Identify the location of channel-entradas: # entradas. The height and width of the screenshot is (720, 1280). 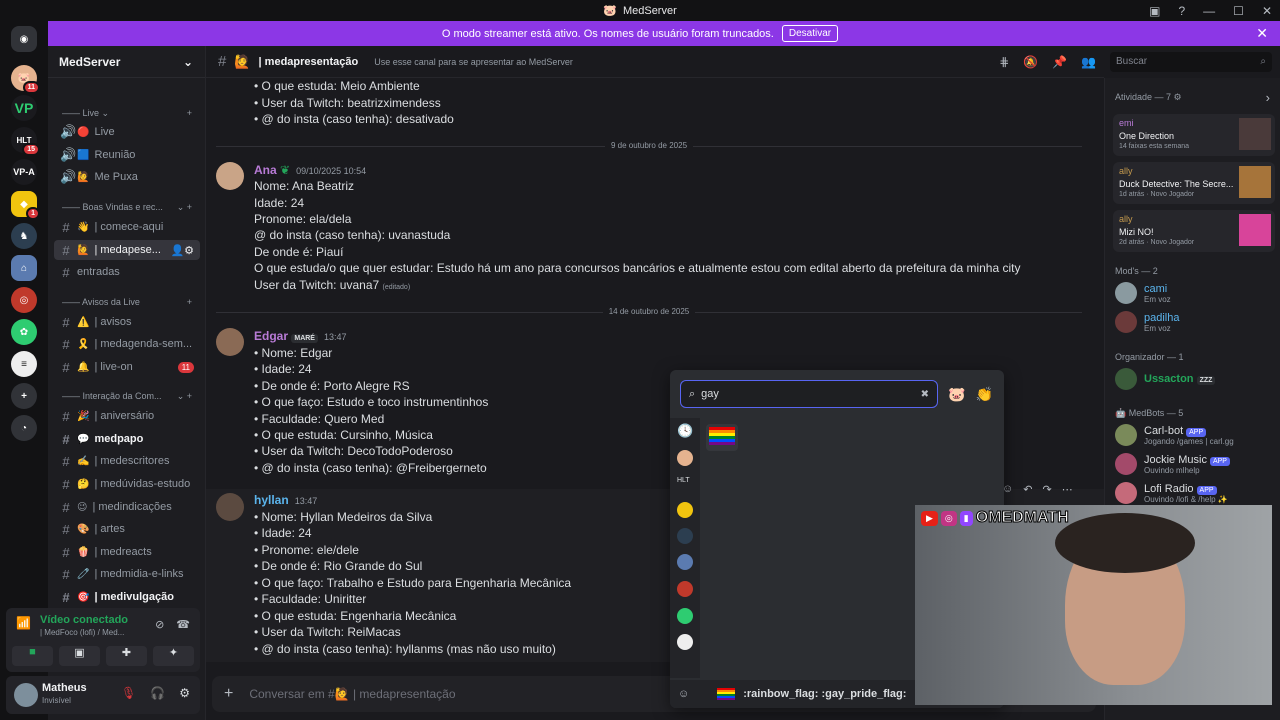
(127, 272).